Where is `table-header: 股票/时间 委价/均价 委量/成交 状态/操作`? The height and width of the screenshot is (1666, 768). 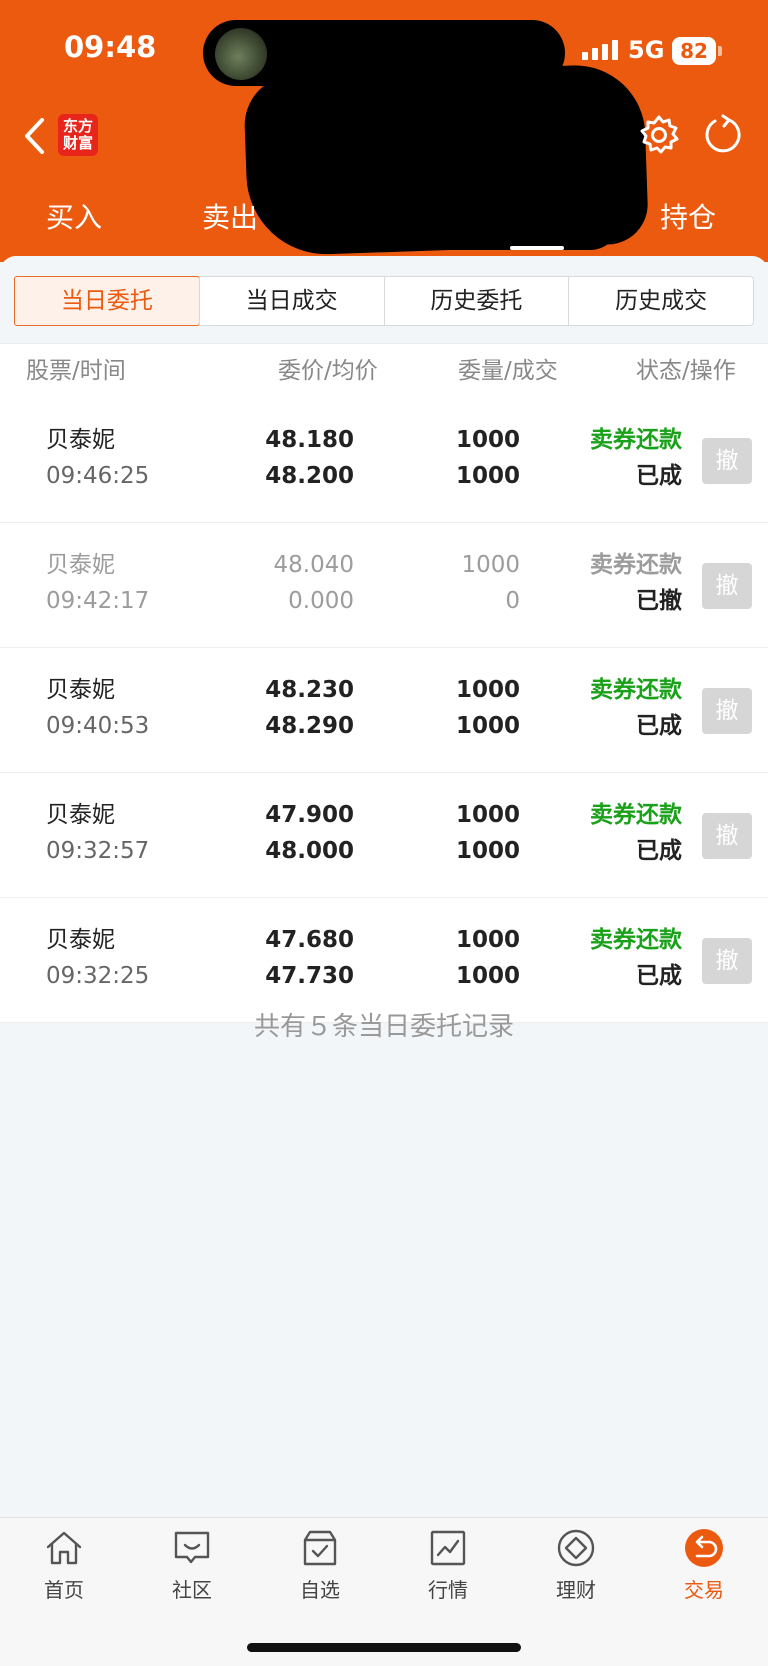
table-header: 股票/时间 委价/均价 委量/成交 状态/操作 is located at coordinates (384, 371).